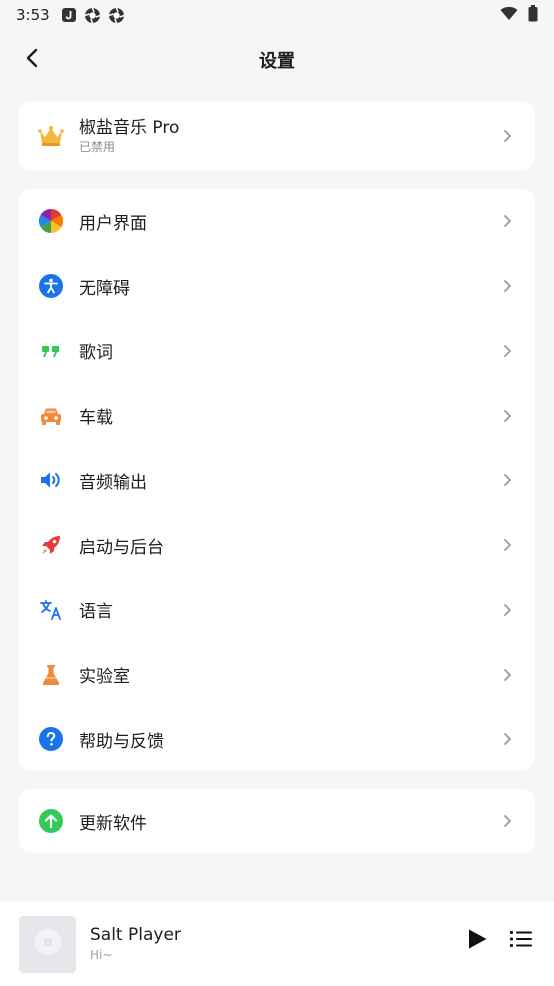  I want to click on menu-item-audio-output: 音频输出, so click(277, 480).